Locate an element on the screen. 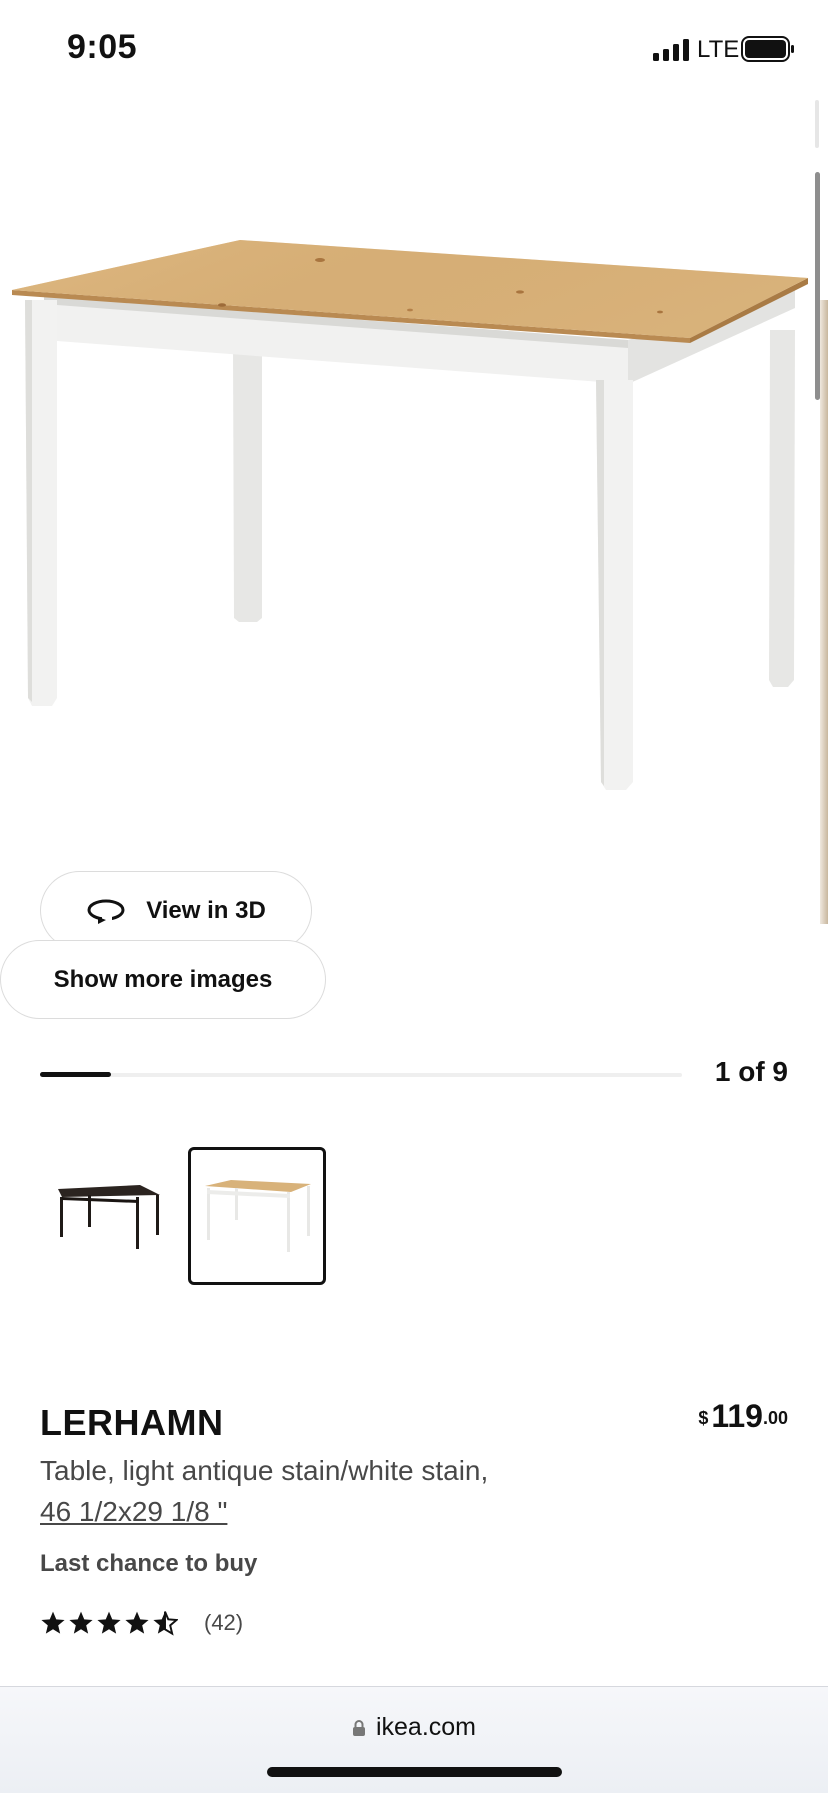 The height and width of the screenshot is (1793, 828). white-table-image is located at coordinates (258, 1216).